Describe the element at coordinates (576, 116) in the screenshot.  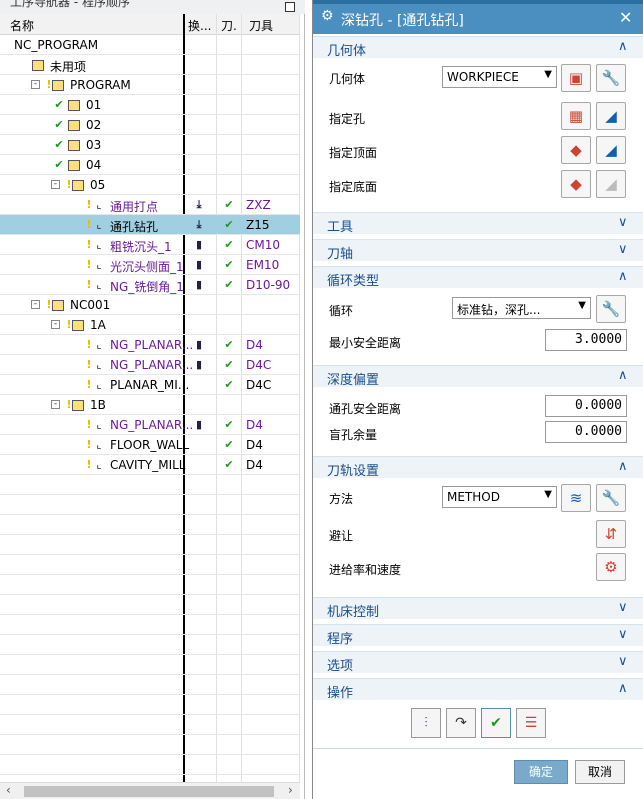
I see `select-holes-icon: ▦` at that location.